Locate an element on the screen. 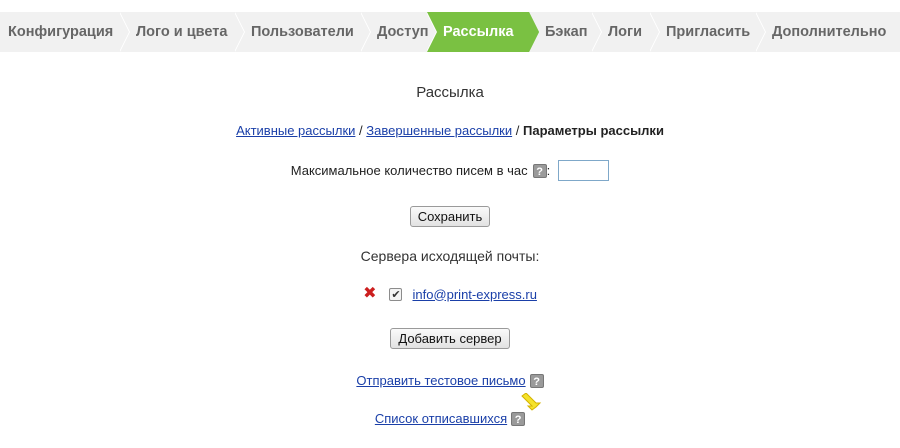  rate-limit-colon: : is located at coordinates (548, 170).